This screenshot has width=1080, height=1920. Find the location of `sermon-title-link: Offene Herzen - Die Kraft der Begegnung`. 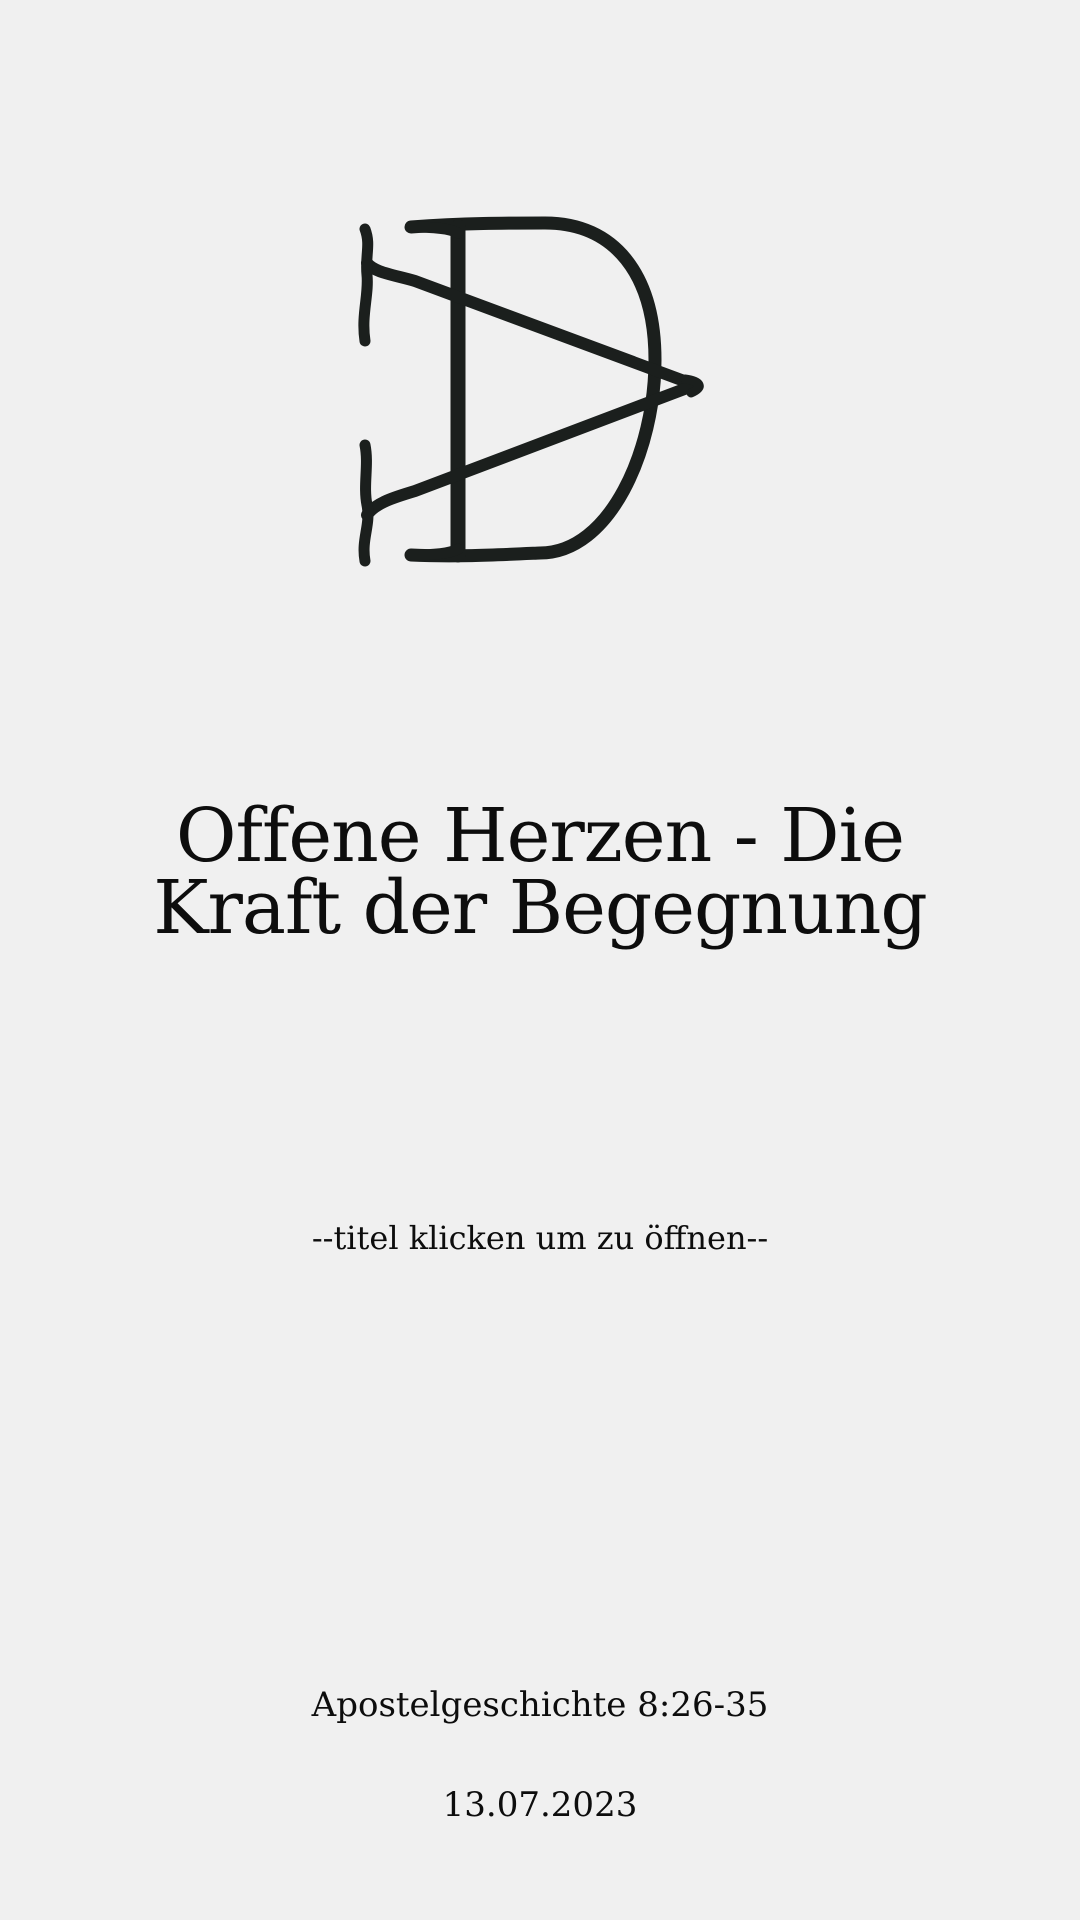

sermon-title-link: Offene Herzen - Die Kraft der Begegnung is located at coordinates (540, 872).